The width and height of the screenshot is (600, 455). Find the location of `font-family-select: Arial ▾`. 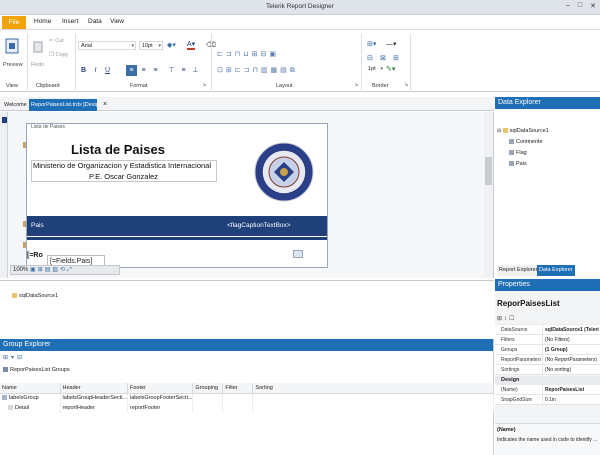

font-family-select: Arial ▾ is located at coordinates (107, 45).